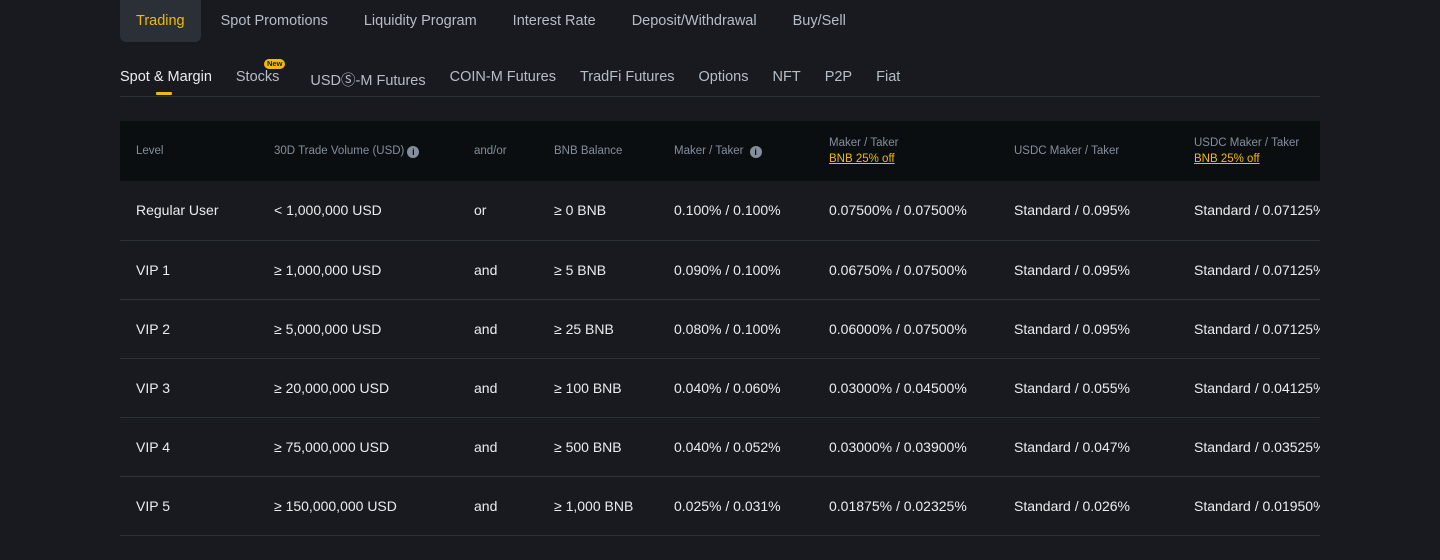  What do you see at coordinates (150, 151) in the screenshot?
I see `header-level: Level` at bounding box center [150, 151].